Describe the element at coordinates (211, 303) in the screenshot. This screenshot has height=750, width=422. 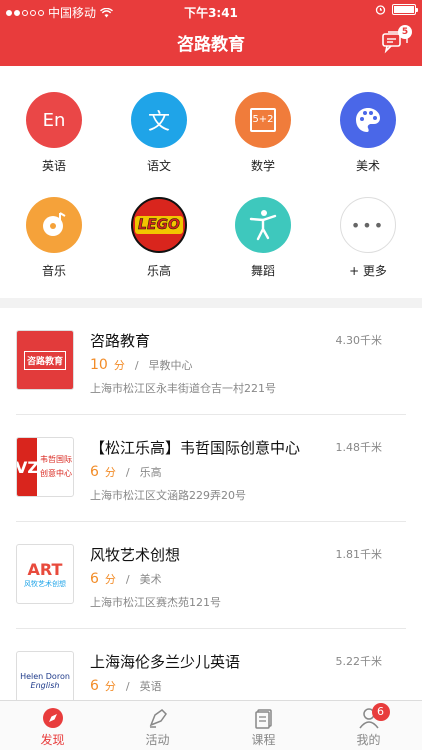
I see `section-divider` at that location.